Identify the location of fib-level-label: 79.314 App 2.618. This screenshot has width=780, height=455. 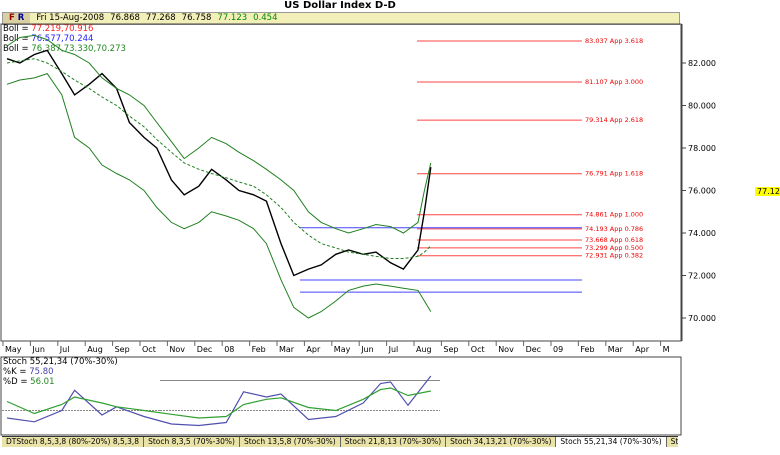
(614, 120).